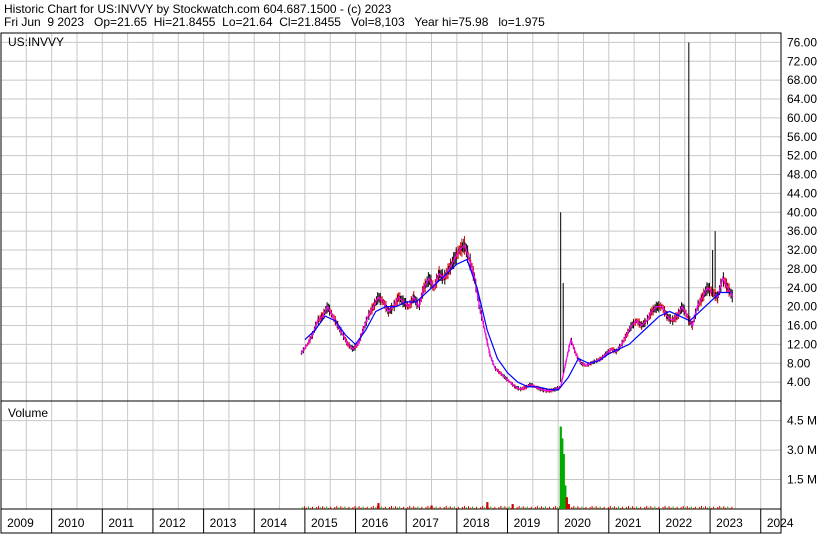 The width and height of the screenshot is (830, 543). Describe the element at coordinates (802, 421) in the screenshot. I see `volume-tick-label: 4.5 M` at that location.